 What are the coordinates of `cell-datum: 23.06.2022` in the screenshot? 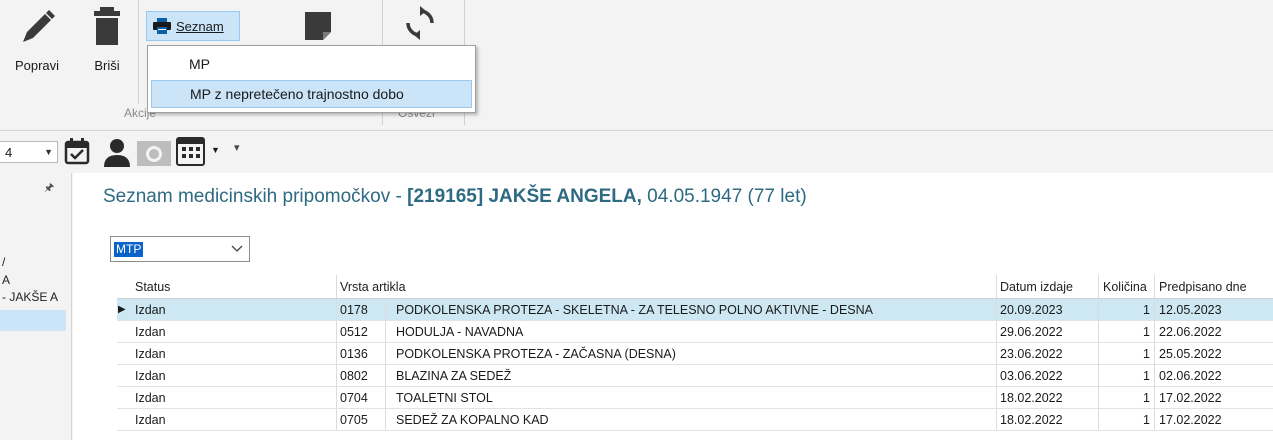 It's located at (1048, 353).